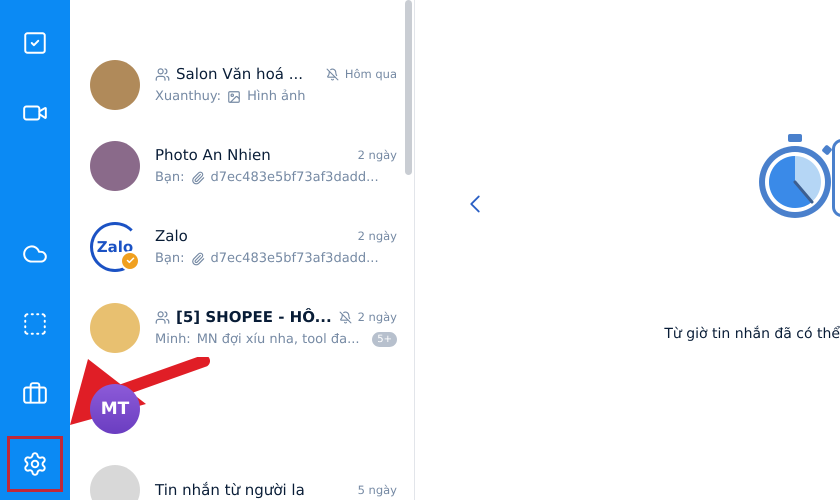 The image size is (840, 500). I want to click on scrollbar-thumb, so click(408, 87).